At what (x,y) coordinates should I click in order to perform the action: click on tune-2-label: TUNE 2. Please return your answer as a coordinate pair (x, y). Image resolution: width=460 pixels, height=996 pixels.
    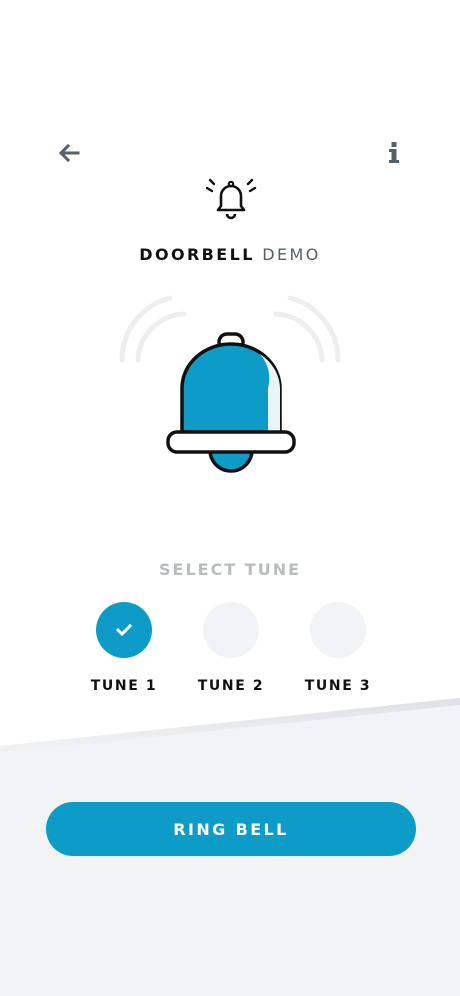
    Looking at the image, I should click on (231, 686).